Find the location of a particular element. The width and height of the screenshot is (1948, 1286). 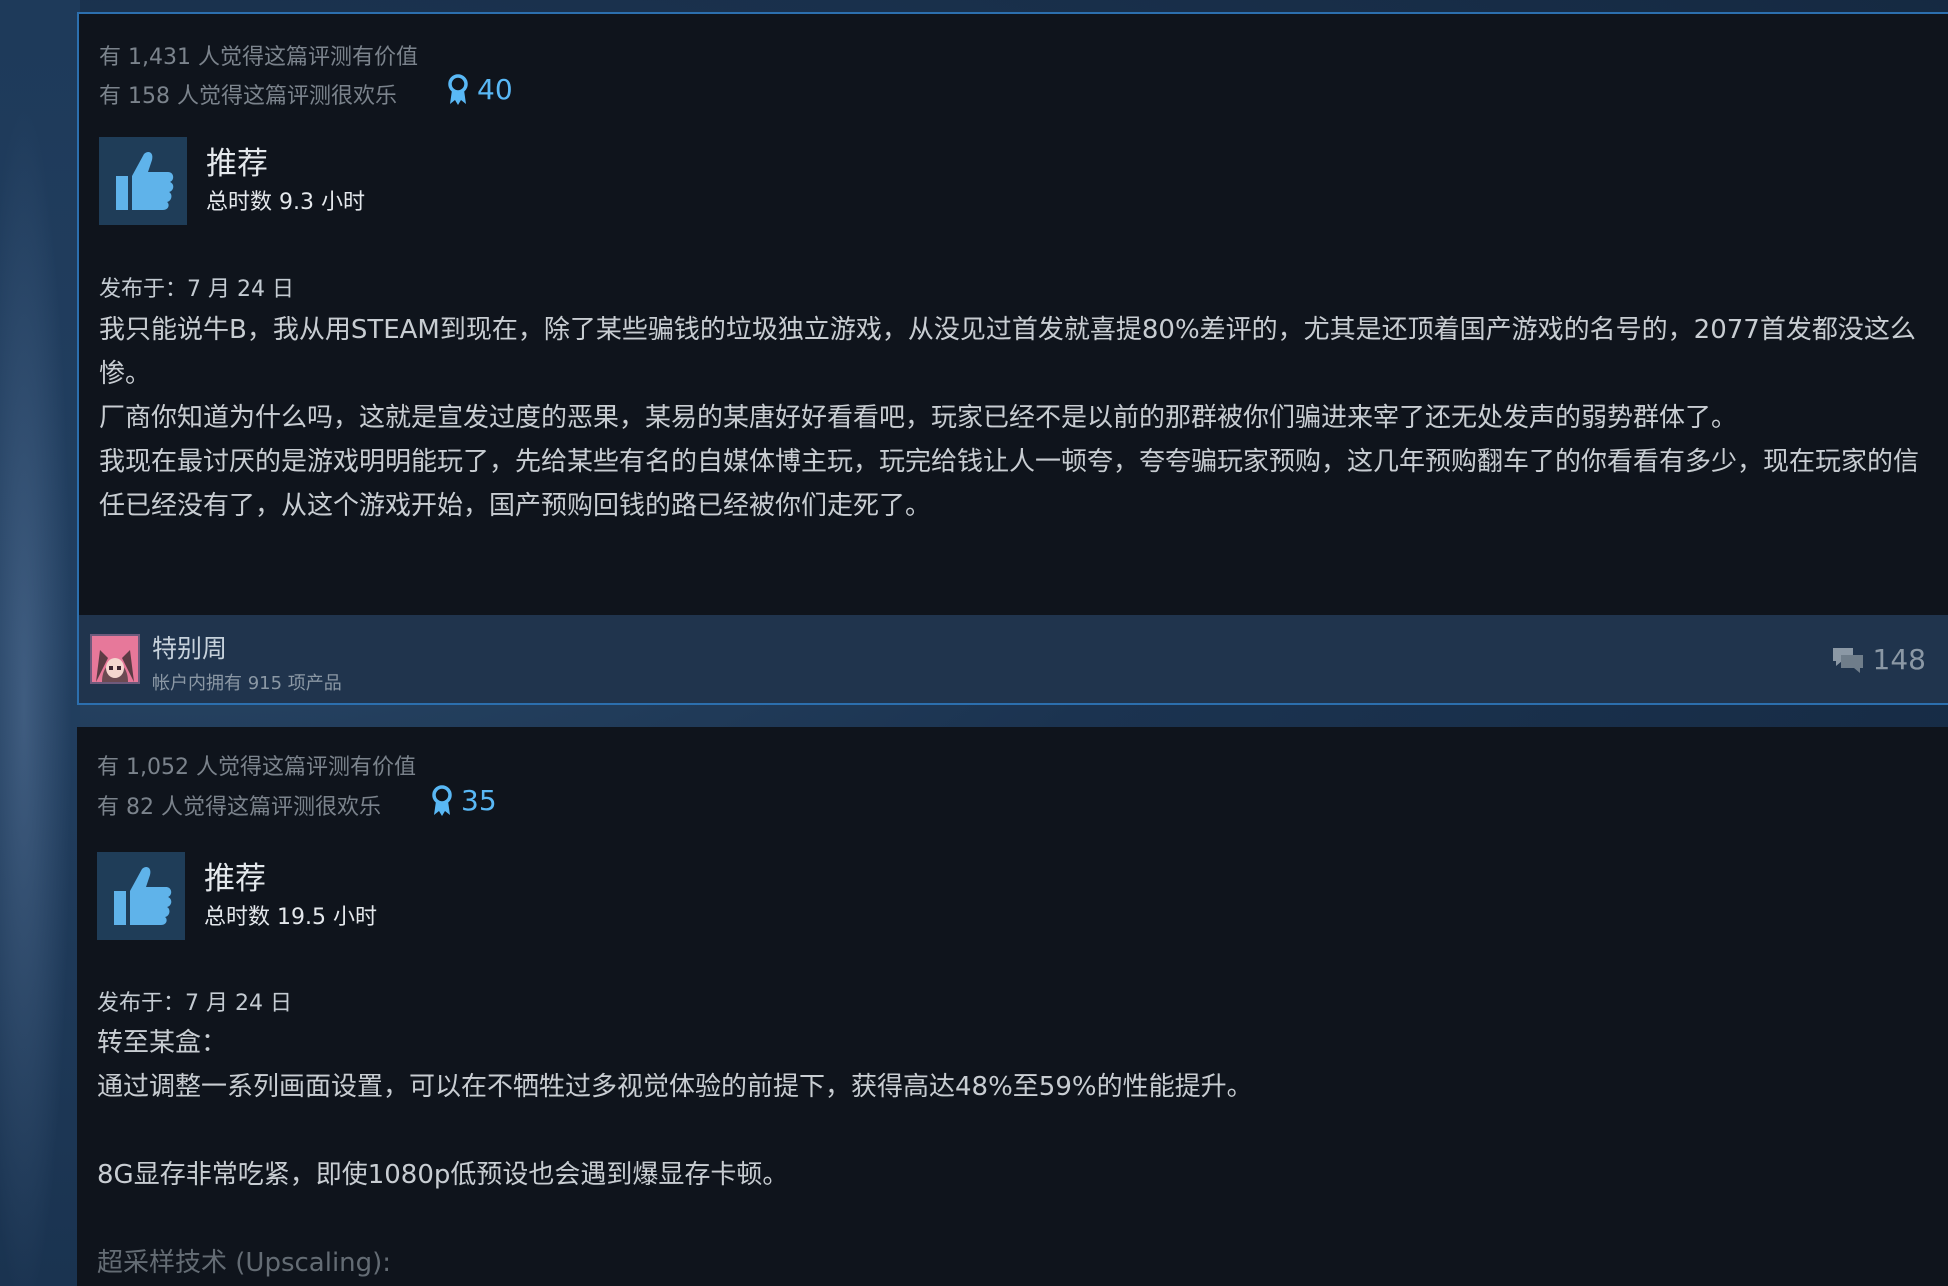

playtime-hours: 总时数 19.5 小时 is located at coordinates (290, 917).